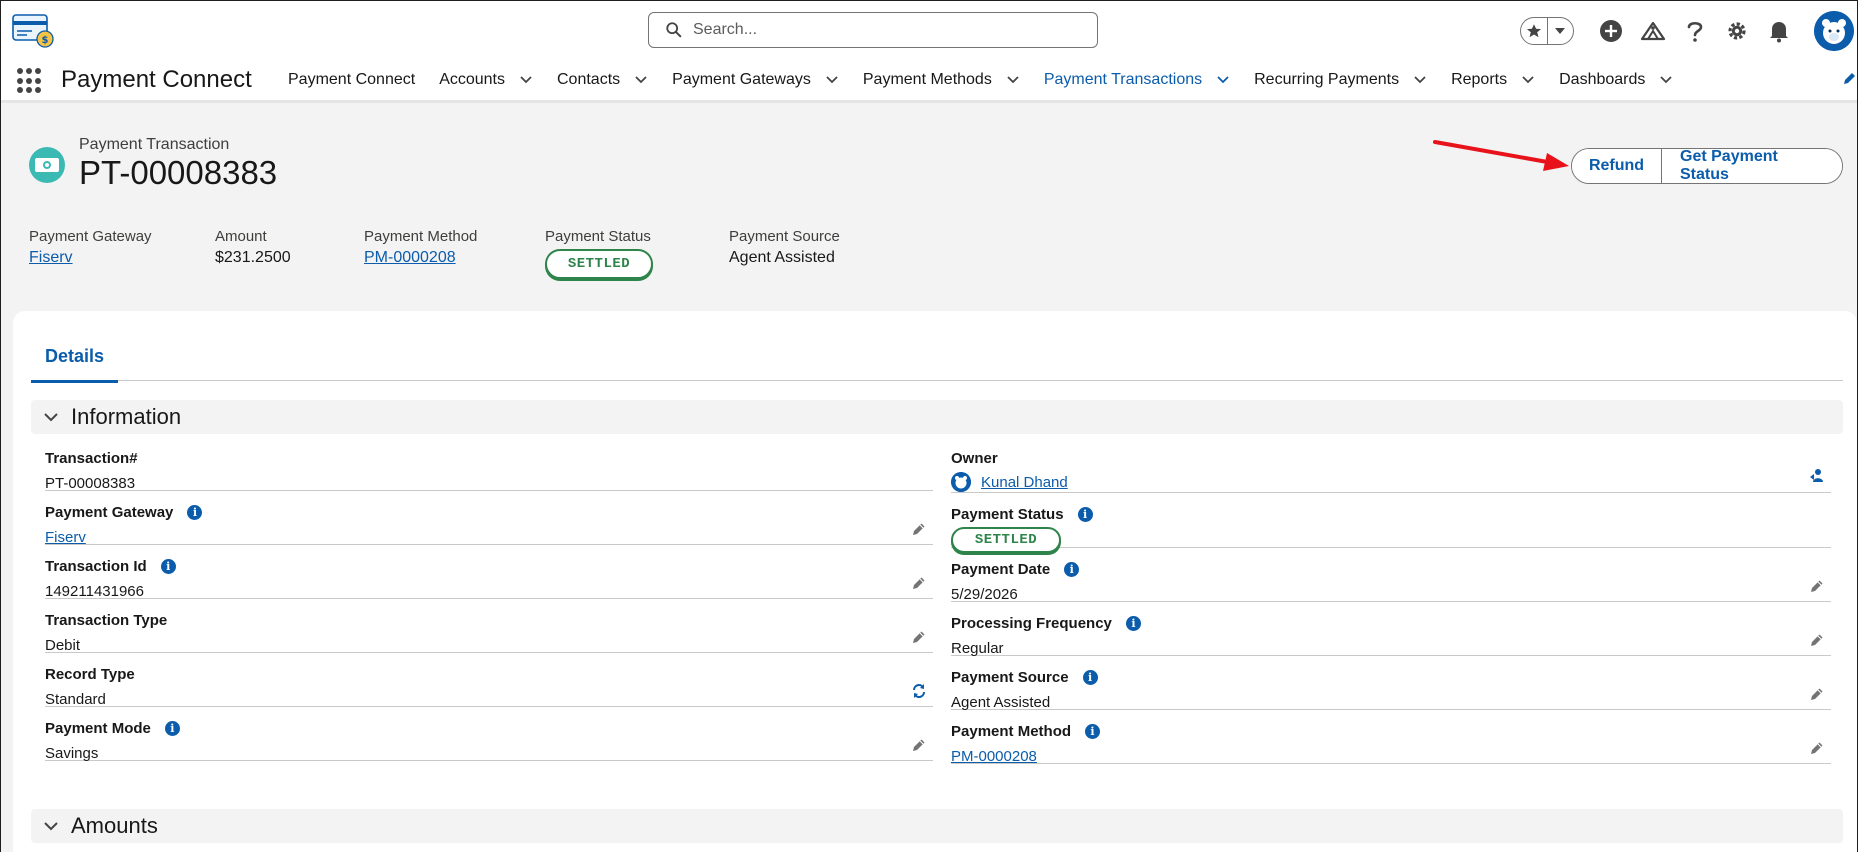 The image size is (1858, 852). What do you see at coordinates (1611, 31) in the screenshot?
I see `add-icon` at bounding box center [1611, 31].